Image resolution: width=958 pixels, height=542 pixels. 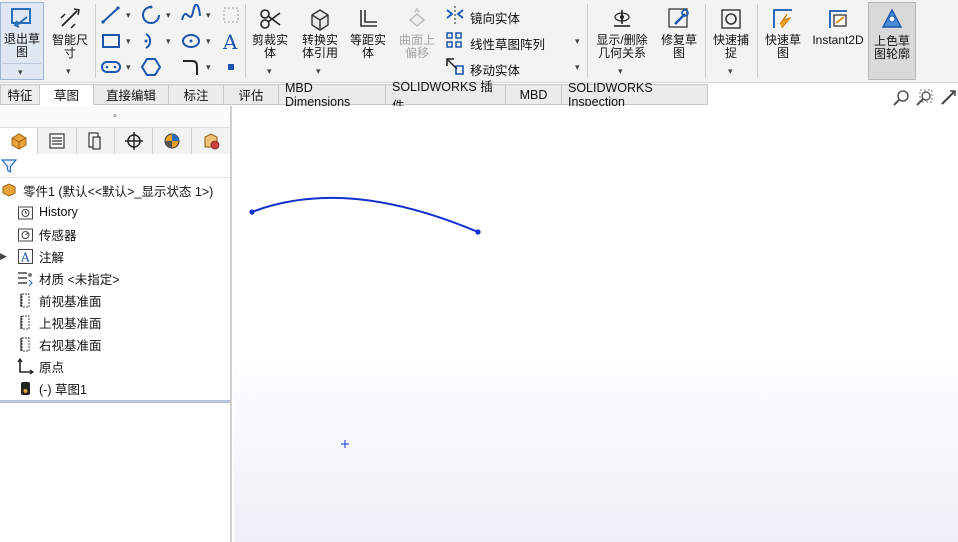 What do you see at coordinates (678, 18) in the screenshot?
I see `repair-sketch-icon` at bounding box center [678, 18].